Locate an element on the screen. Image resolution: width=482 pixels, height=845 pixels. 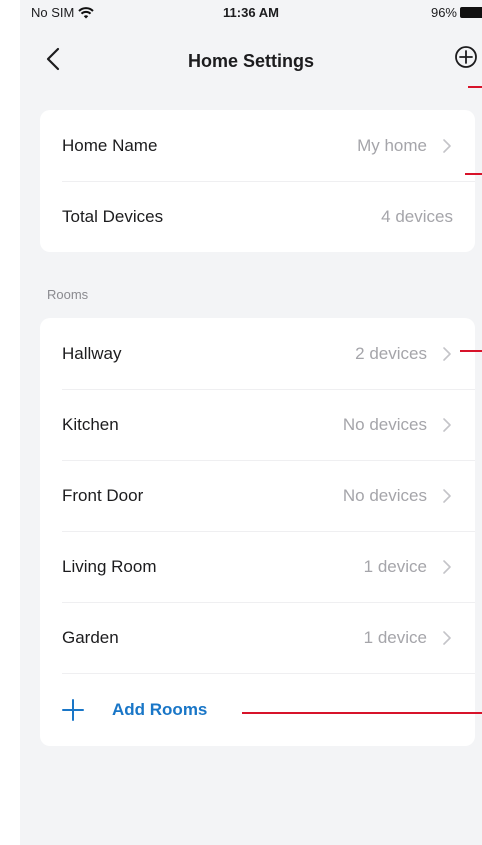
page-title: Home Settings is located at coordinates (251, 61).